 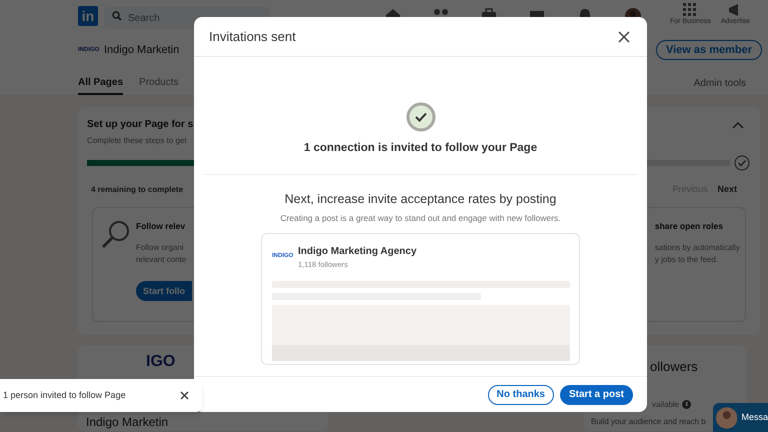 What do you see at coordinates (742, 163) in the screenshot?
I see `check-circle-icon` at bounding box center [742, 163].